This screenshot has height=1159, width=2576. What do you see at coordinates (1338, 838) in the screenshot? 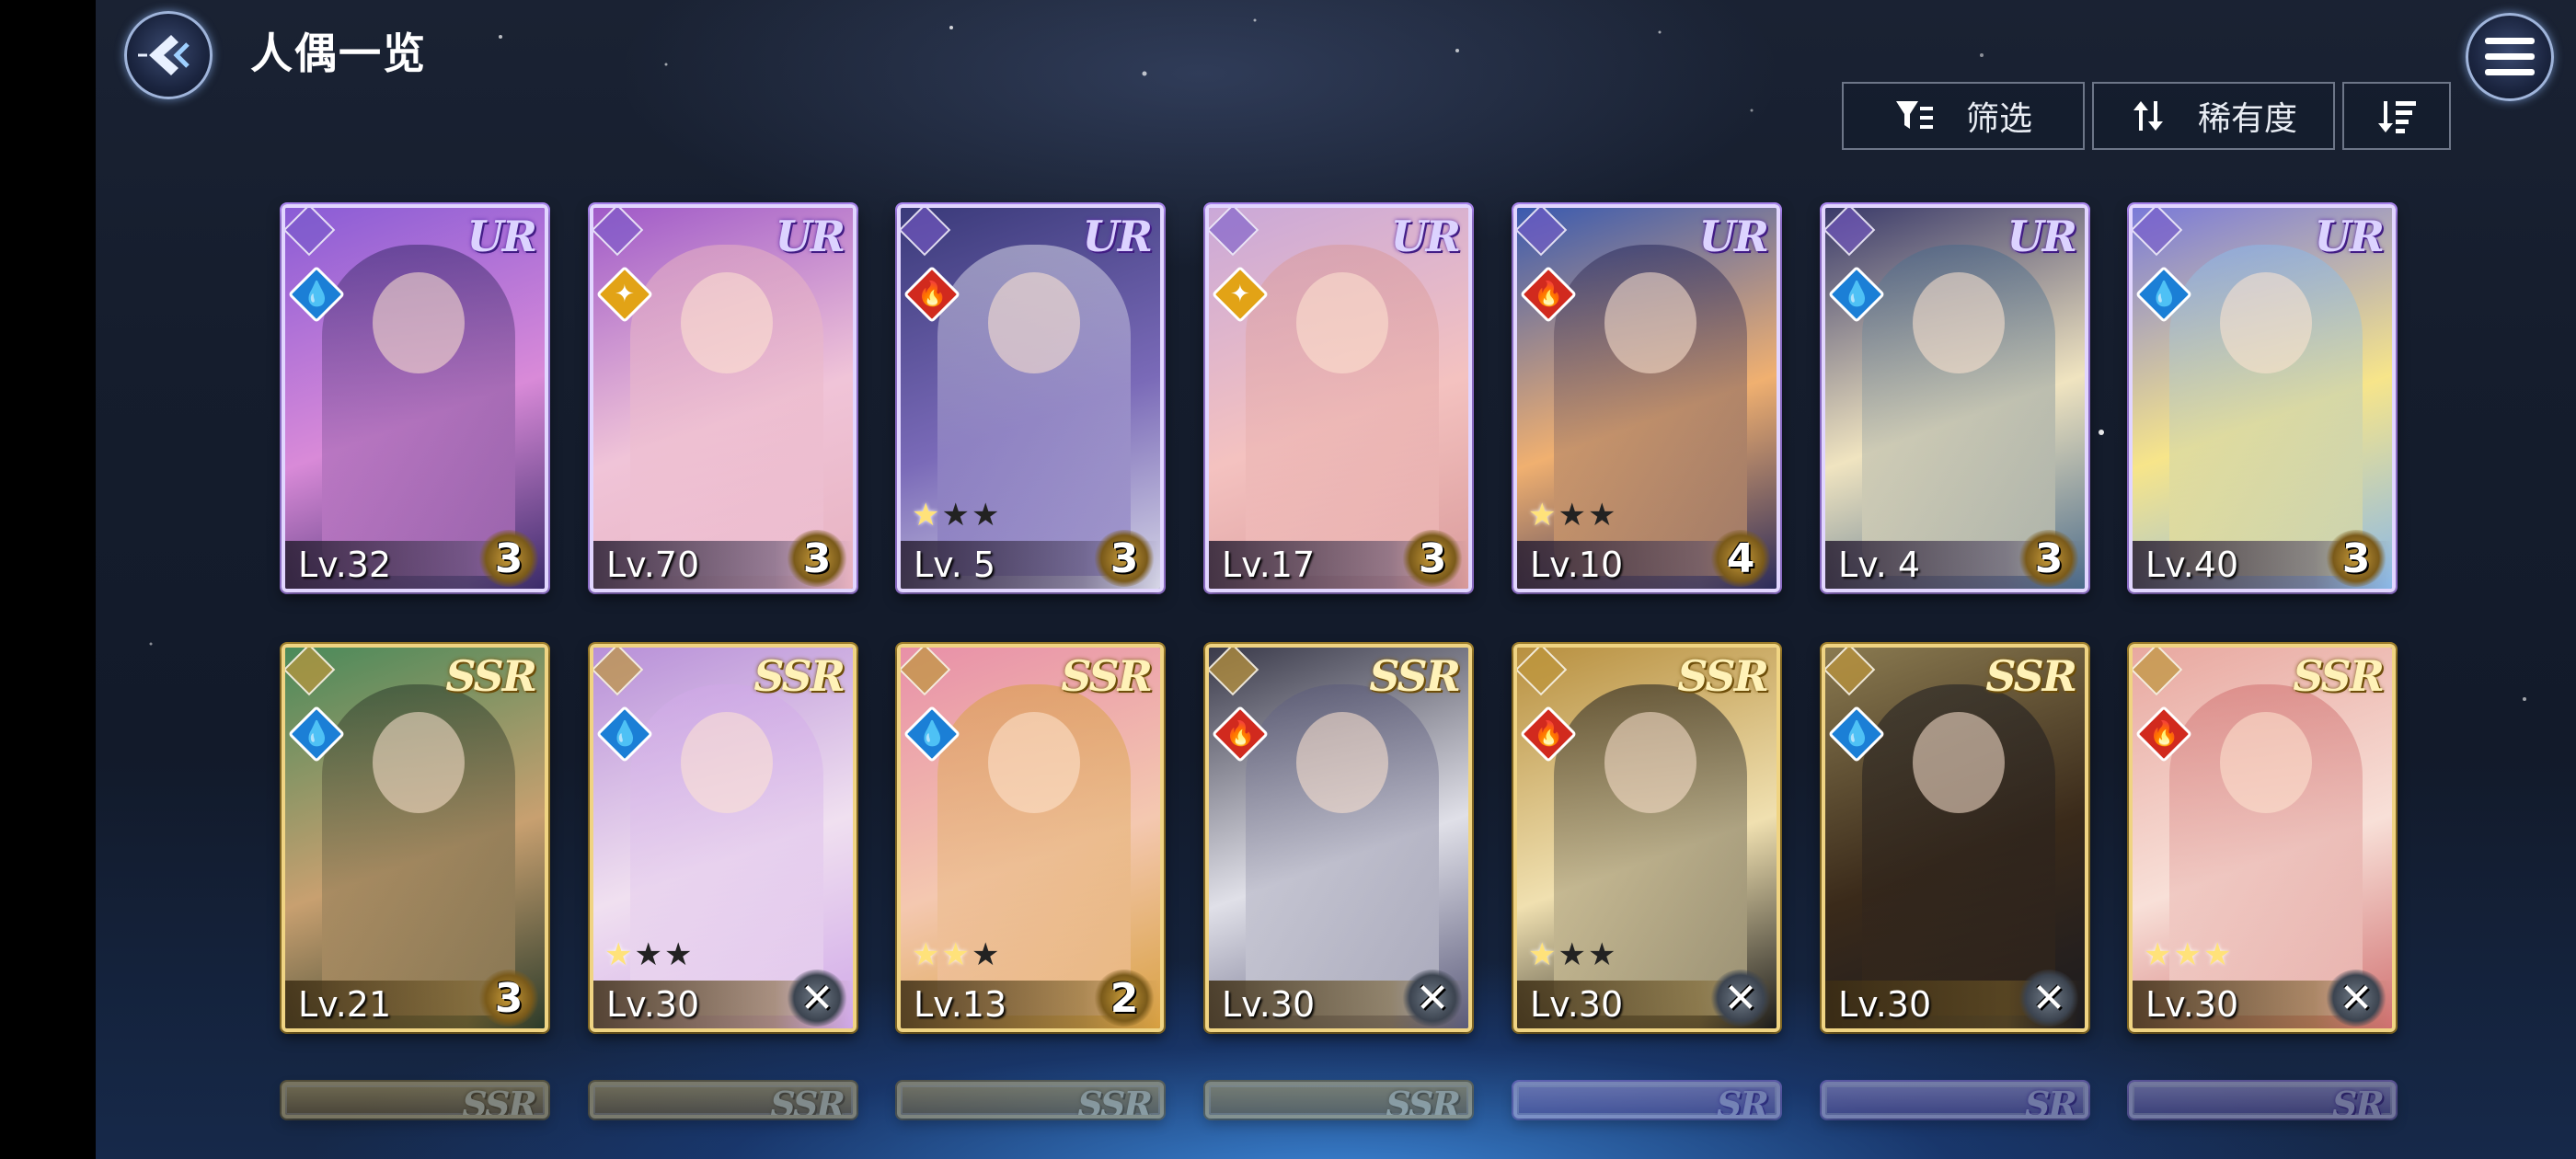
I see `doll-card: SSR 🔥 Lv.30 ✕` at bounding box center [1338, 838].